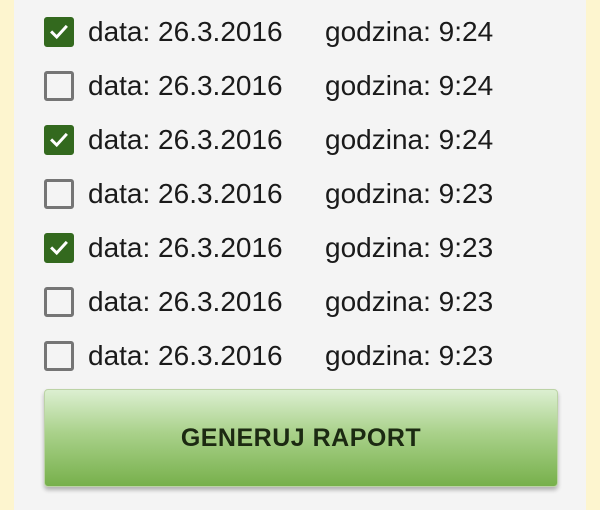  Describe the element at coordinates (304, 140) in the screenshot. I see `entry-row-3: data: 26.3.2016 godzina: 9:24` at that location.